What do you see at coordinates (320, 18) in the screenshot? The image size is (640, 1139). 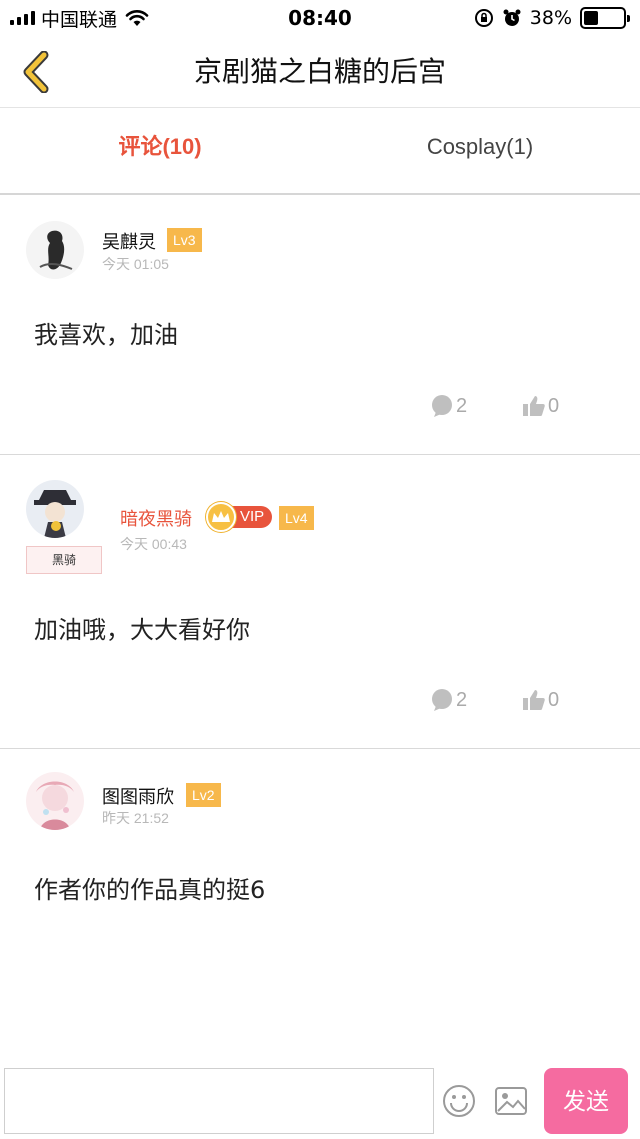 I see `status-bar: 中国联通 08:40 38%` at bounding box center [320, 18].